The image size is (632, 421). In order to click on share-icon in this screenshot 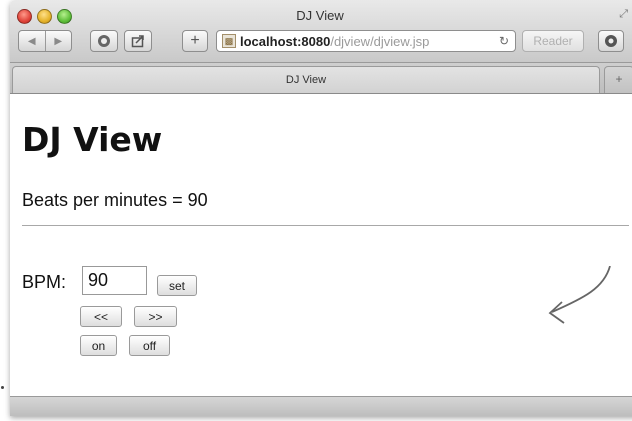, I will do `click(137, 41)`.